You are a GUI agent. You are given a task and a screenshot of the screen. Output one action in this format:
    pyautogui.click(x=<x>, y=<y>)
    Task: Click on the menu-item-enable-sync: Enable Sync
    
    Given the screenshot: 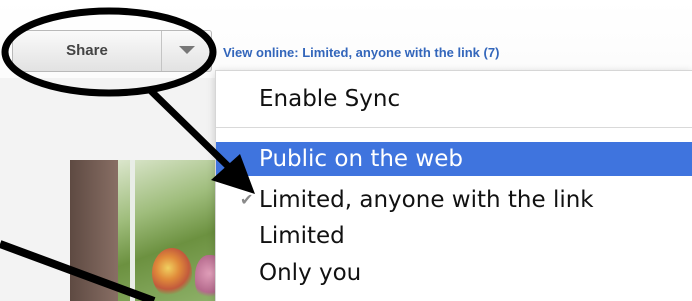 What is the action you would take?
    pyautogui.click(x=454, y=99)
    